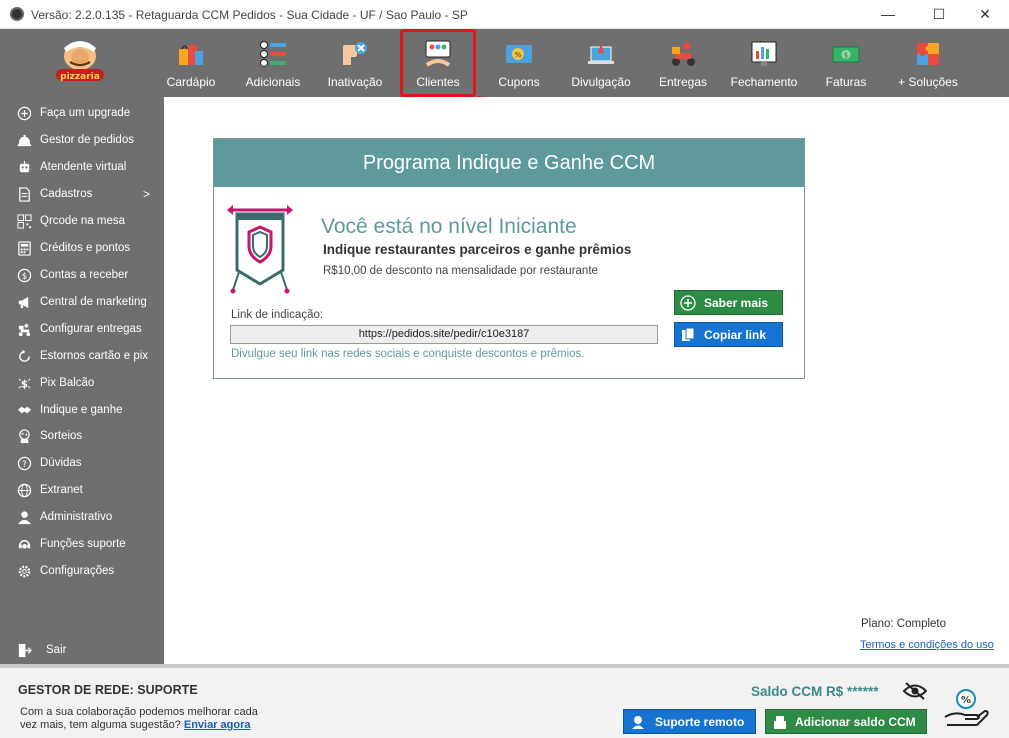 The width and height of the screenshot is (1009, 738). Describe the element at coordinates (24, 490) in the screenshot. I see `globe-icon` at that location.